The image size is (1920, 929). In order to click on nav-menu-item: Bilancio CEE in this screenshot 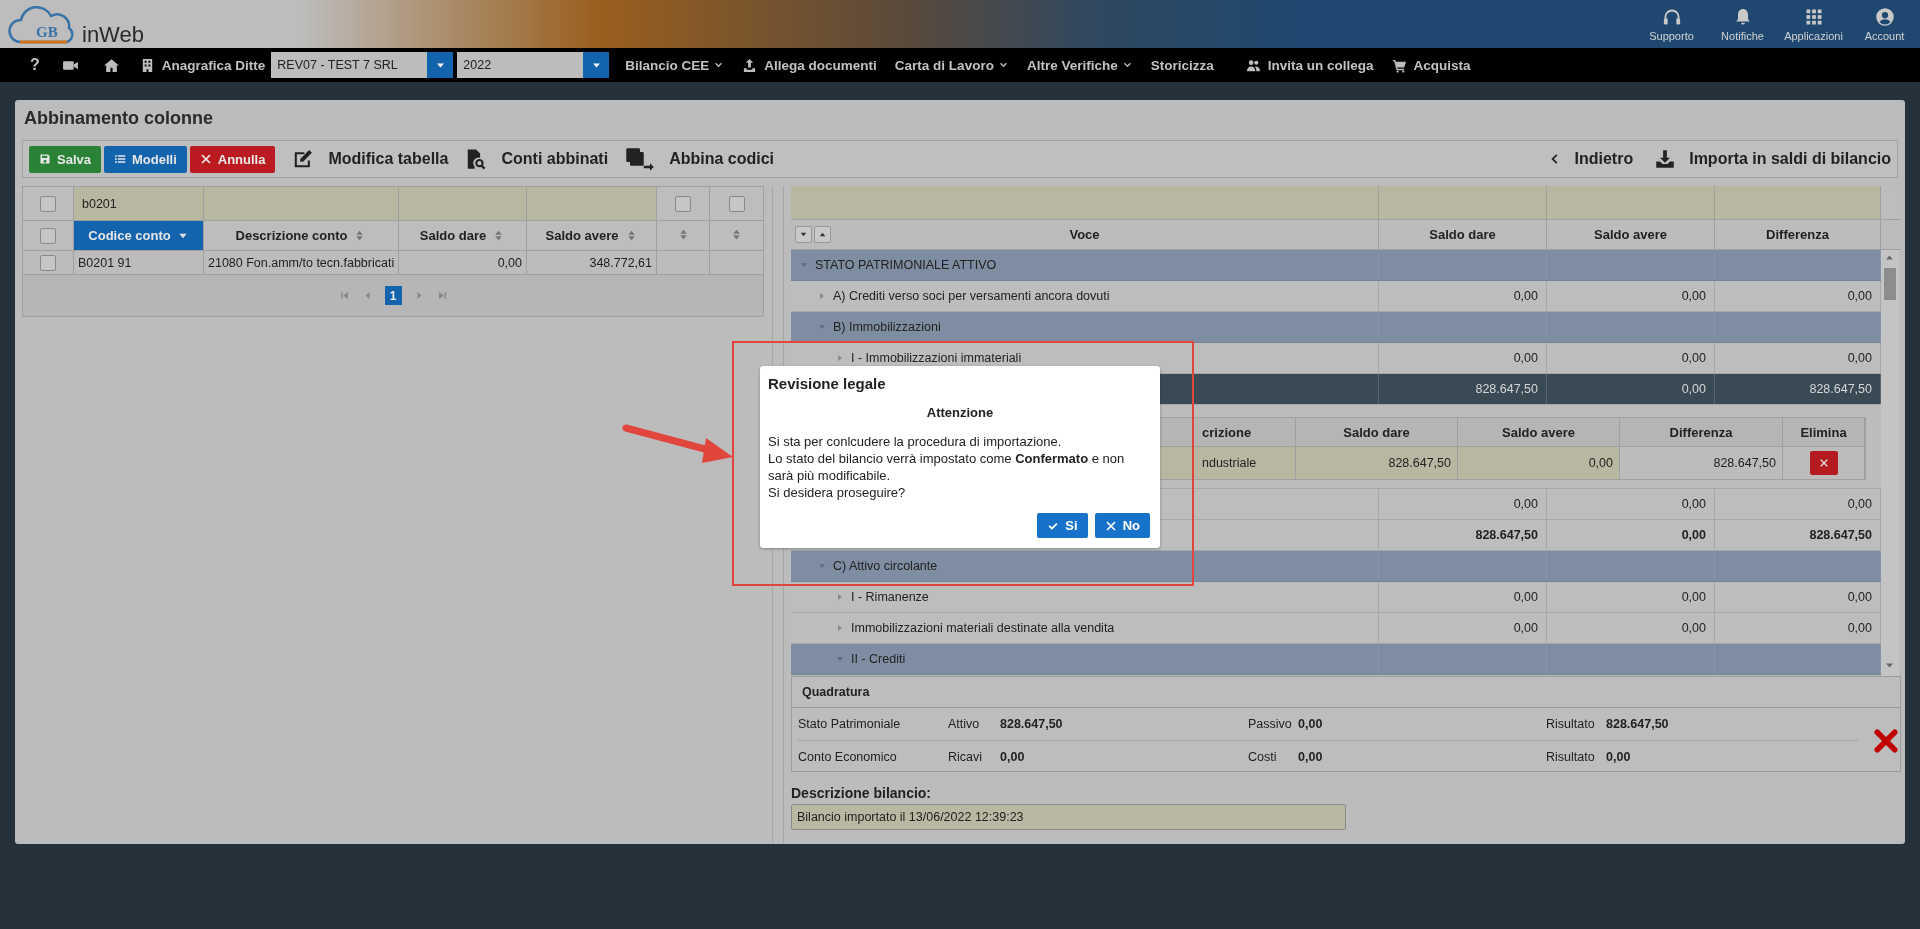, I will do `click(675, 65)`.